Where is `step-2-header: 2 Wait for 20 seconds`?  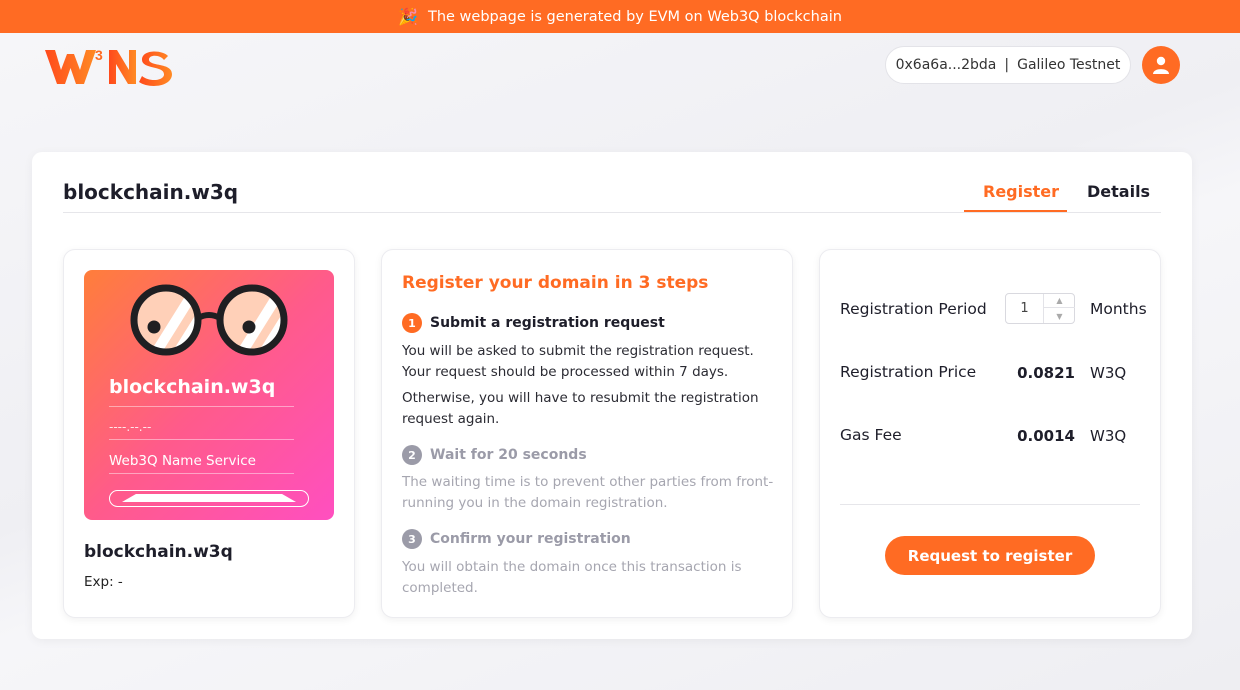
step-2-header: 2 Wait for 20 seconds is located at coordinates (494, 455).